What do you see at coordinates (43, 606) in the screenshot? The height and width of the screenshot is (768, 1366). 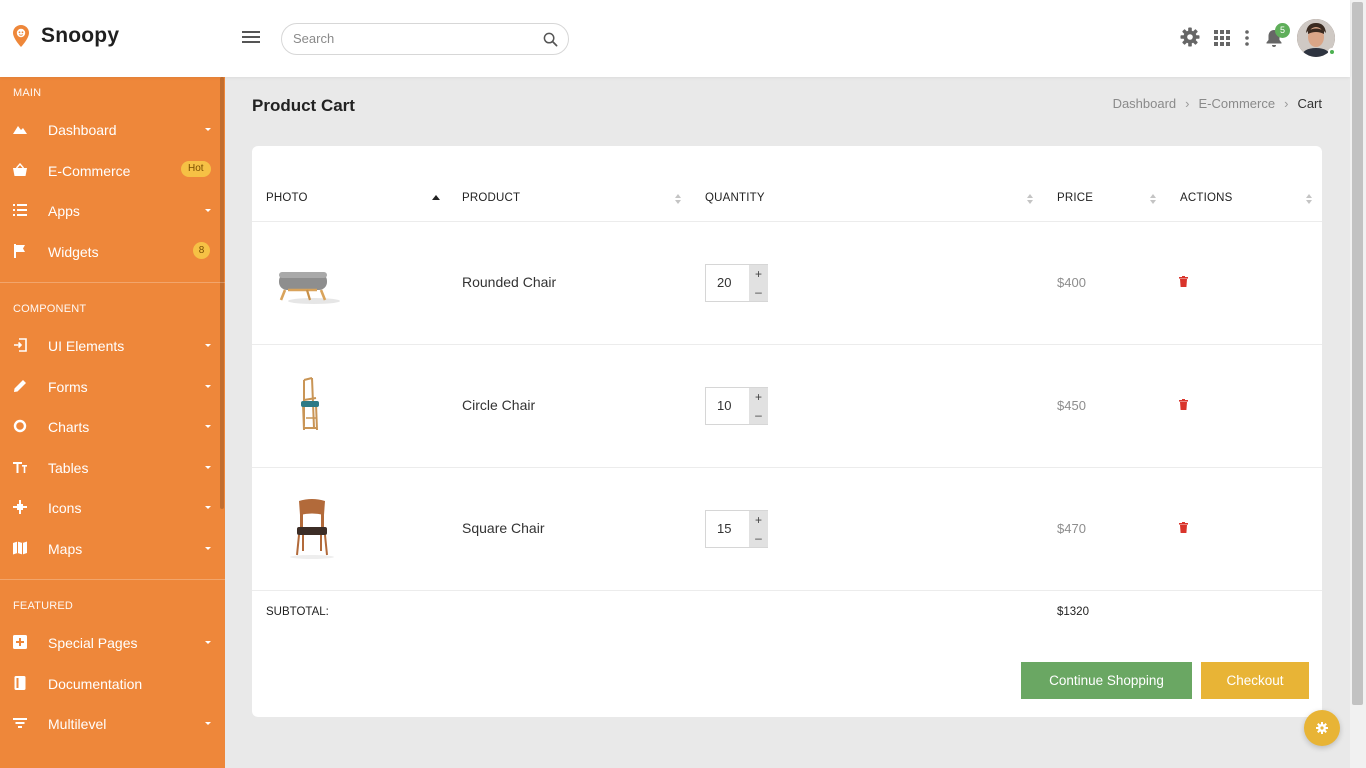 I see `section-title-featured: FEATURED` at bounding box center [43, 606].